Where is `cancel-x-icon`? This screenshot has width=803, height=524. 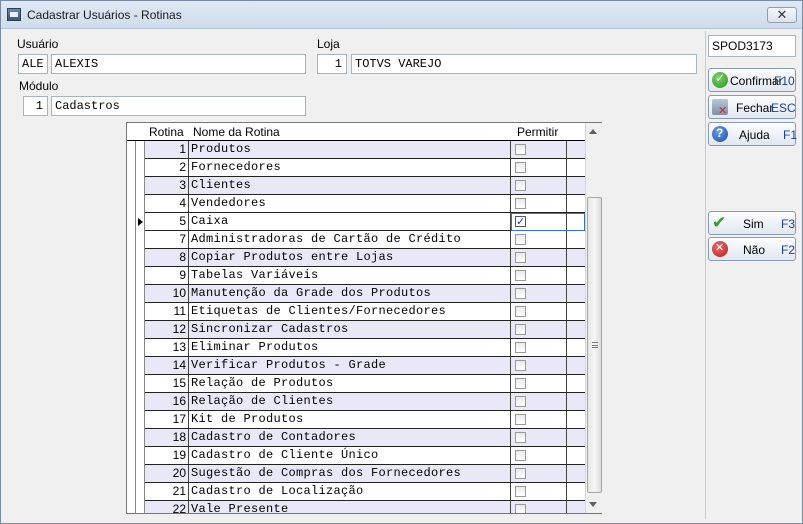 cancel-x-icon is located at coordinates (720, 249).